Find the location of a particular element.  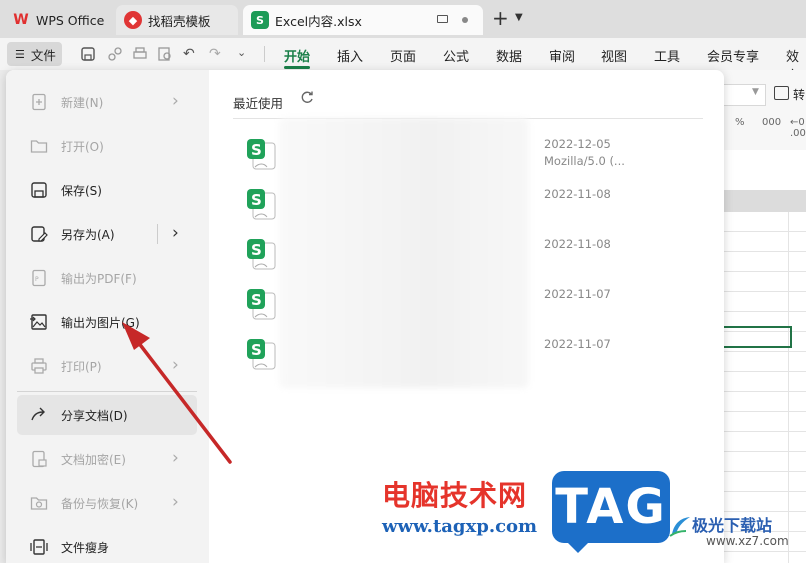

save-as-icon is located at coordinates (39, 234).